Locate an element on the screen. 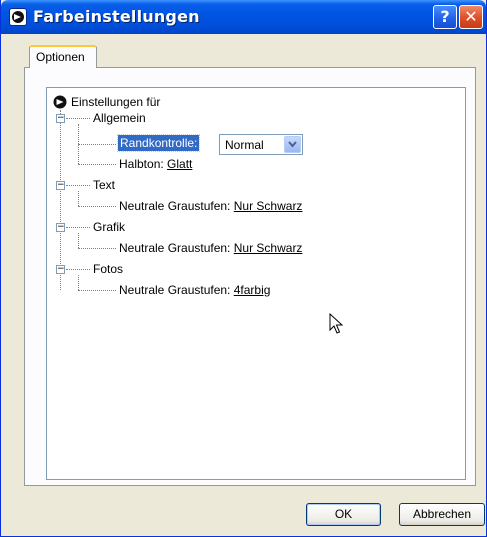 The width and height of the screenshot is (487, 537). tree-root-label: Einstellungen für is located at coordinates (116, 102).